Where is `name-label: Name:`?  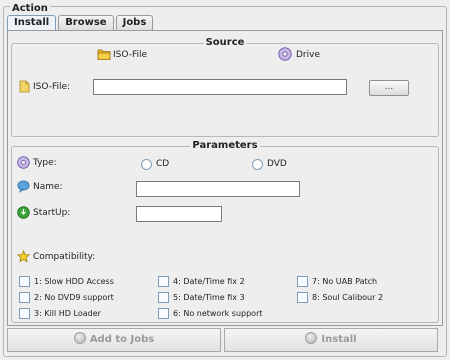 name-label: Name: is located at coordinates (48, 187).